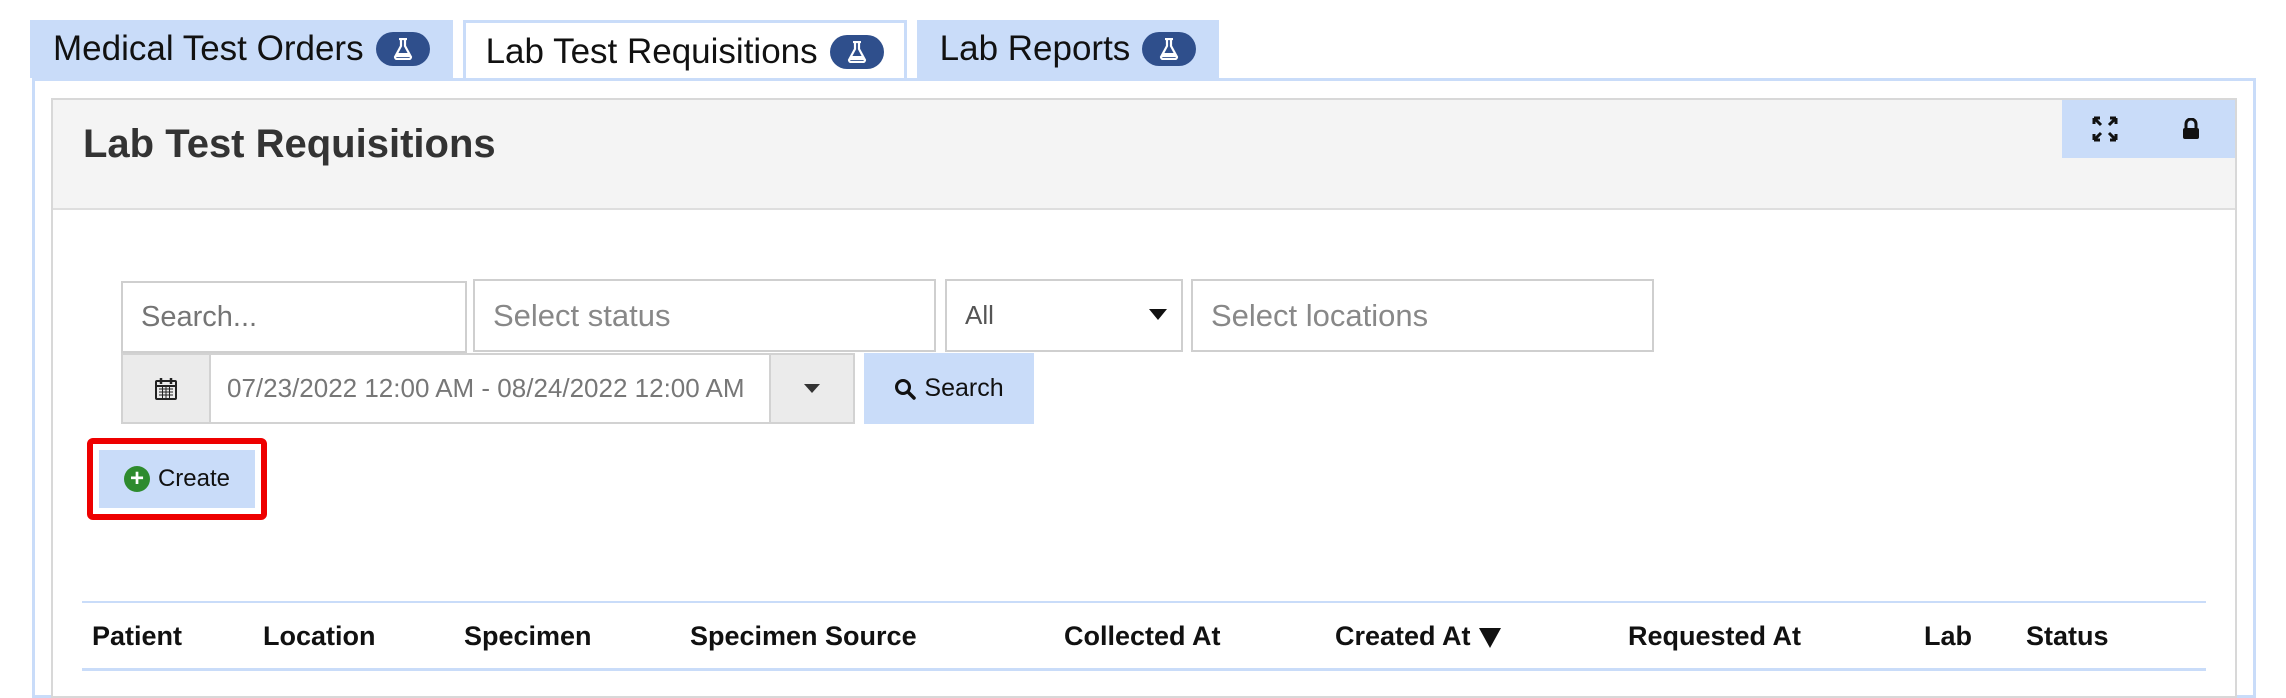 This screenshot has height=698, width=2286. What do you see at coordinates (319, 636) in the screenshot?
I see `column-location: Location` at bounding box center [319, 636].